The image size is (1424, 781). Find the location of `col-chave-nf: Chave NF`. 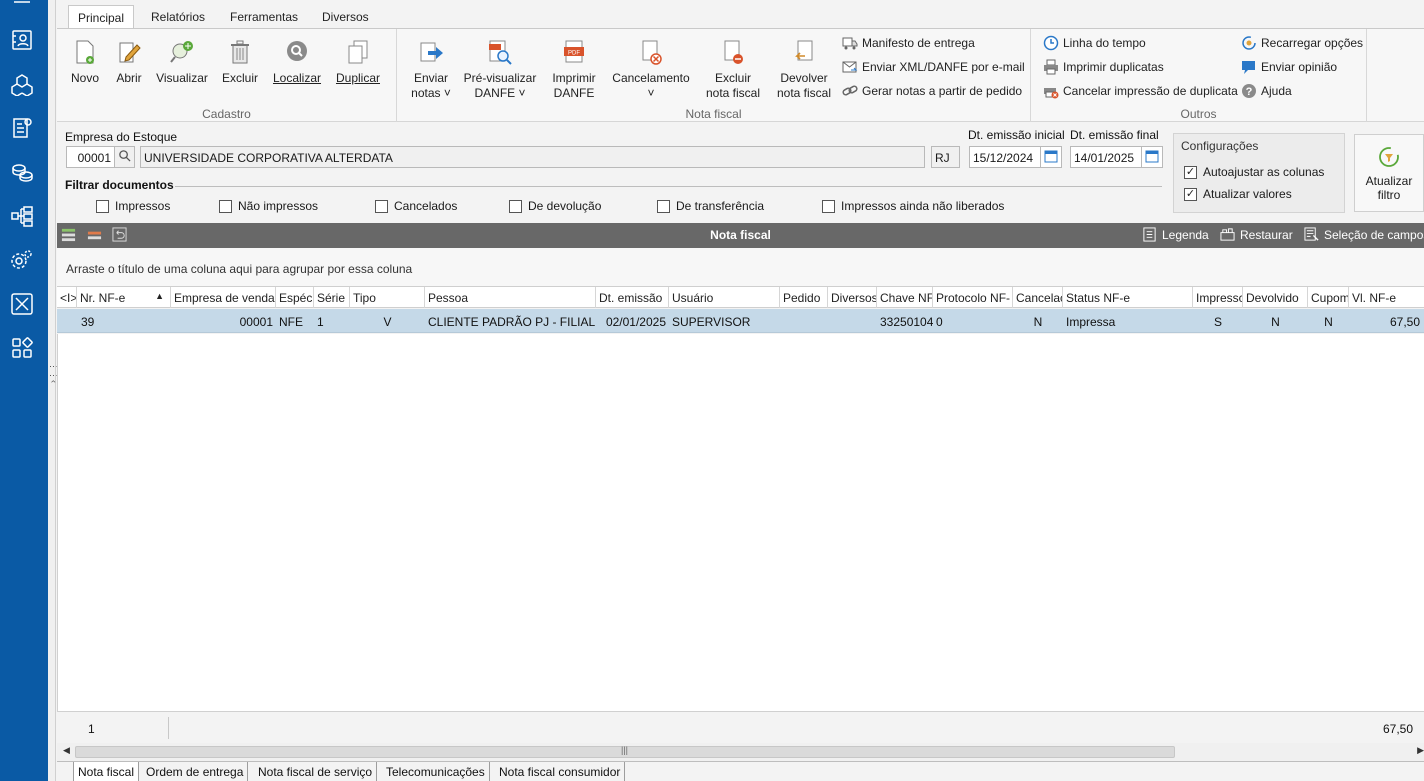

col-chave-nf: Chave NF is located at coordinates (905, 297).